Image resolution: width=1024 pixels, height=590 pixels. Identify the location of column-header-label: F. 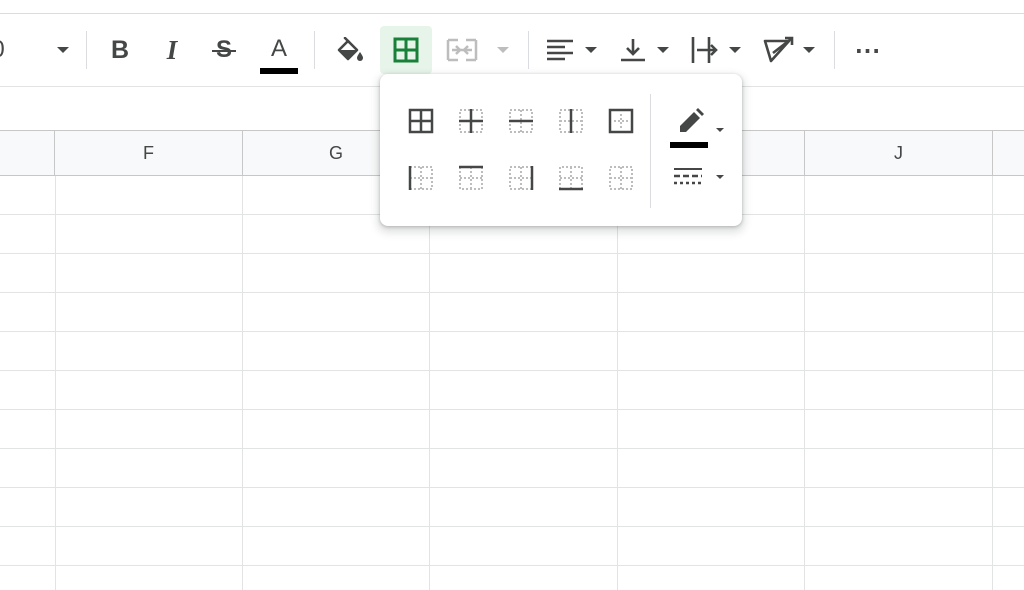
(148, 152).